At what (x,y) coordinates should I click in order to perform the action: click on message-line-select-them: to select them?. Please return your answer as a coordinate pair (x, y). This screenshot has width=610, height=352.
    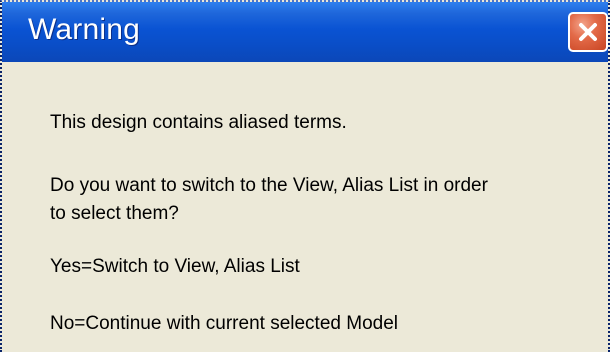
    Looking at the image, I should click on (114, 213).